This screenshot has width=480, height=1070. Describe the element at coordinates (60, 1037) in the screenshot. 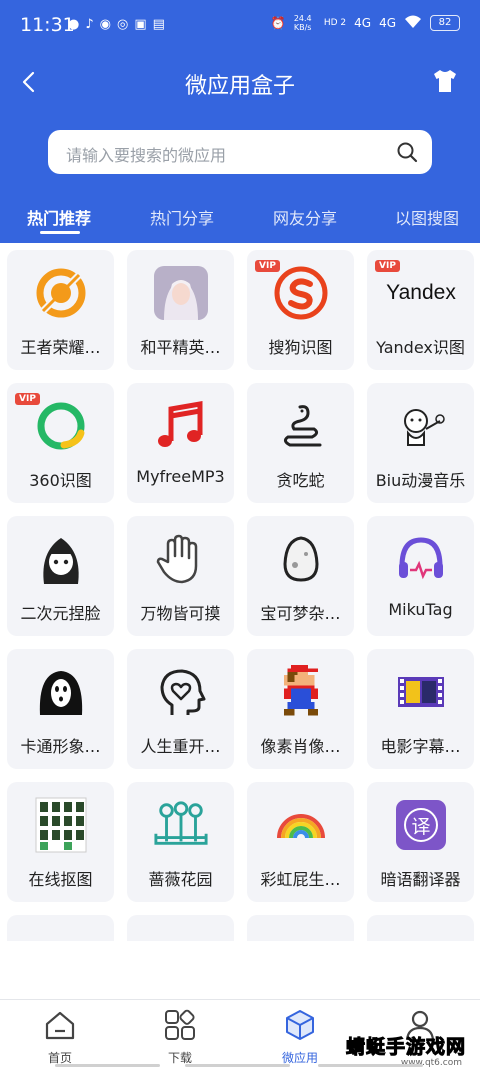

I see `nav-home: 首页` at that location.